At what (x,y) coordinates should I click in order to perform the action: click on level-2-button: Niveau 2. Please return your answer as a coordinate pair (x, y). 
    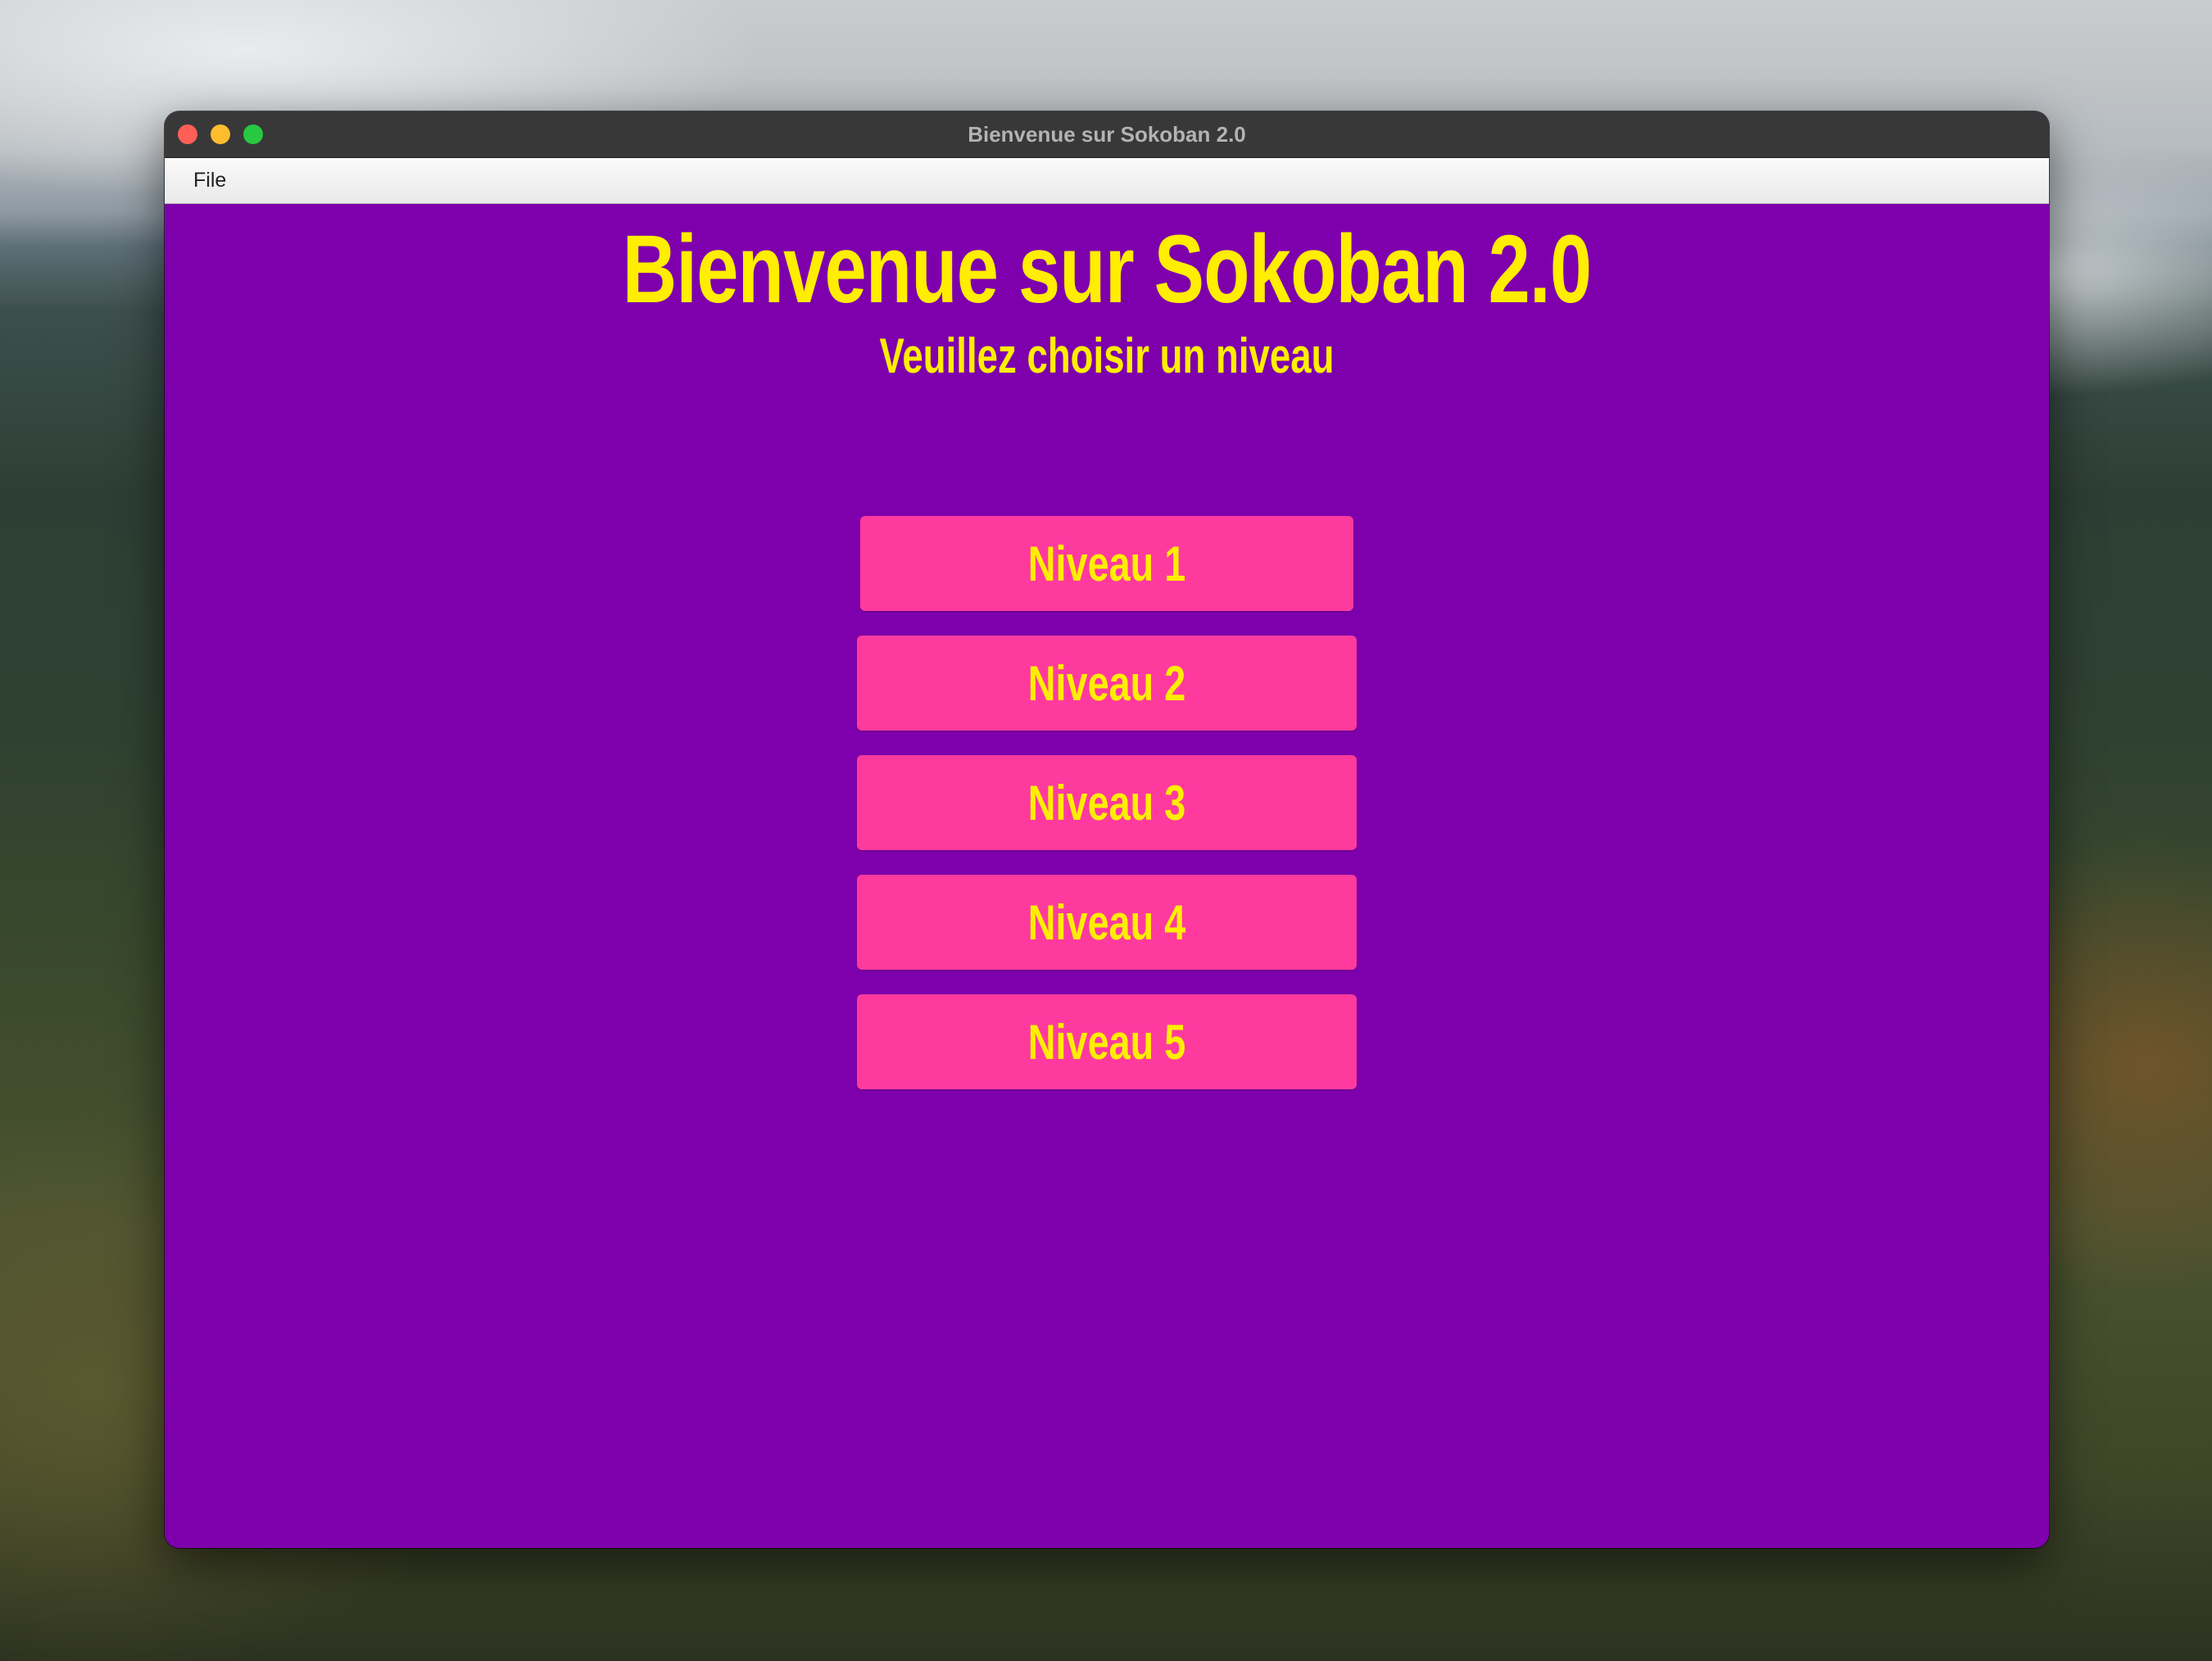
    Looking at the image, I should click on (1107, 684).